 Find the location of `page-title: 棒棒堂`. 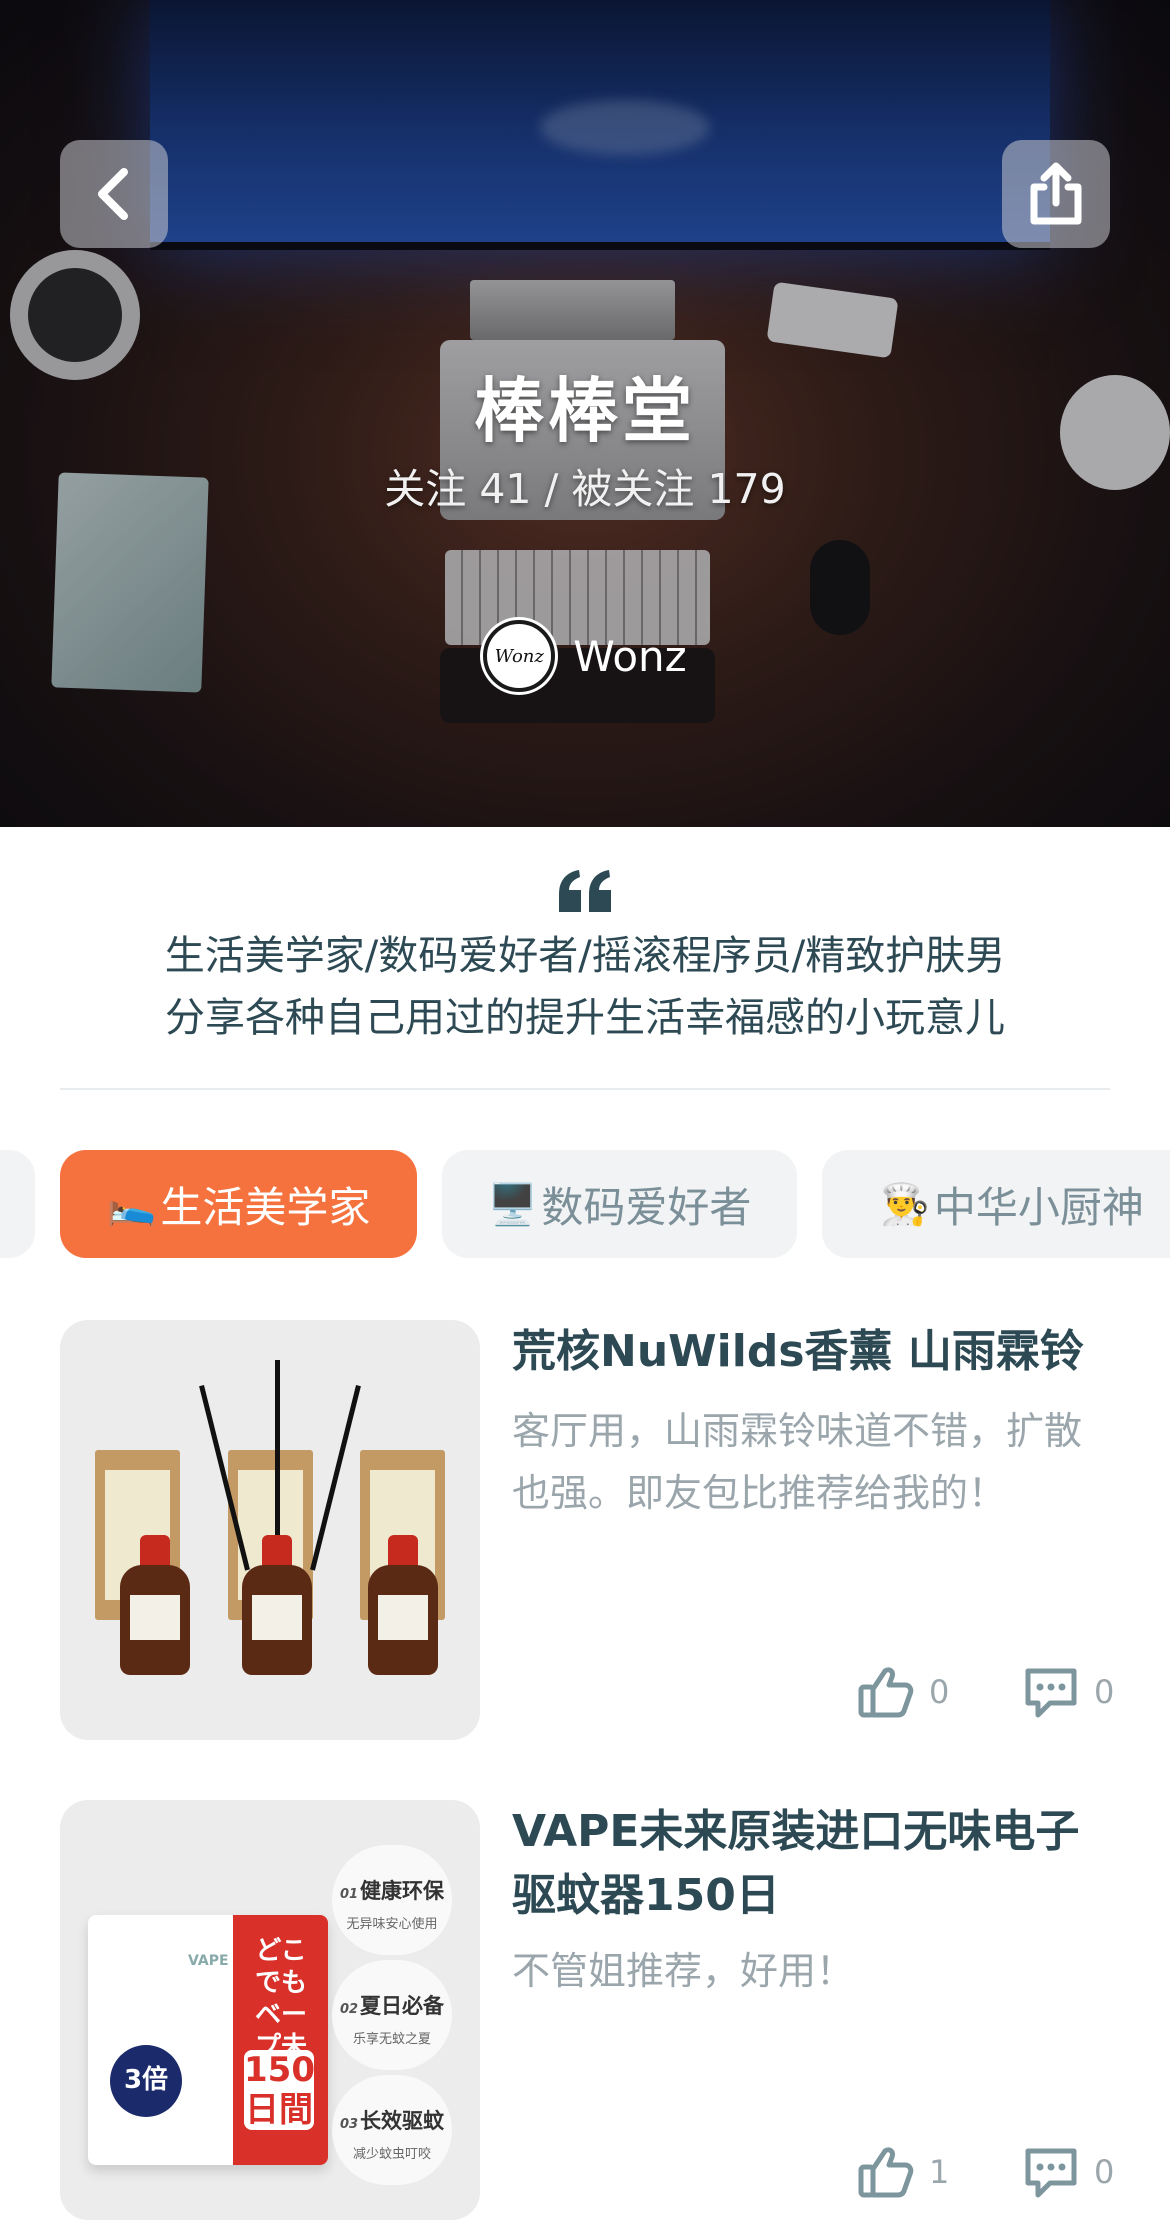

page-title: 棒棒堂 is located at coordinates (585, 411).